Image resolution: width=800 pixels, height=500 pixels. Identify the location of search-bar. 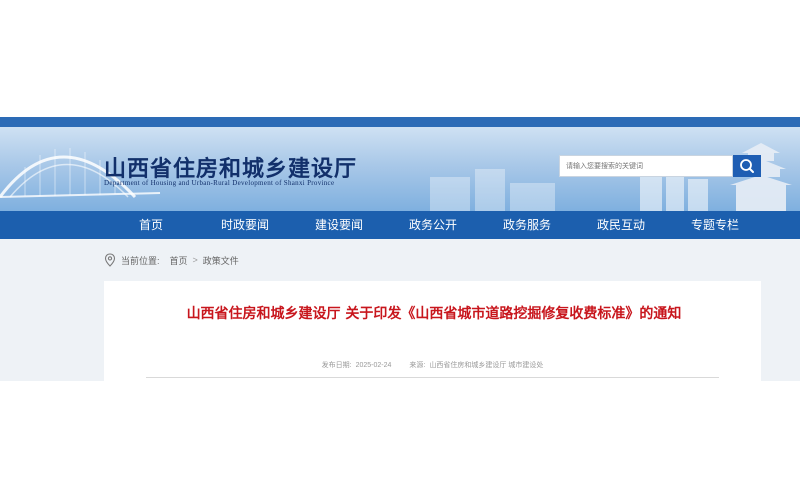
(660, 166).